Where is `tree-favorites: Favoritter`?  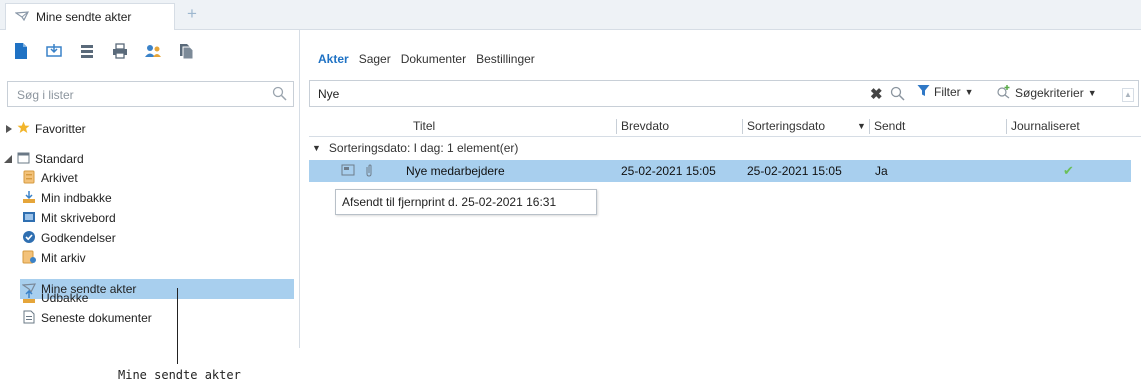 tree-favorites: Favoritter is located at coordinates (46, 129).